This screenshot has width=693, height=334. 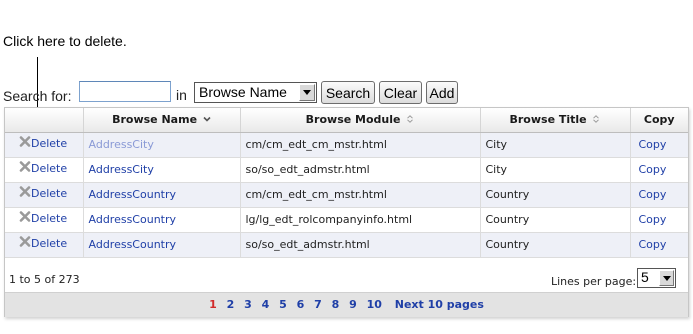 I want to click on search-input, so click(x=125, y=91).